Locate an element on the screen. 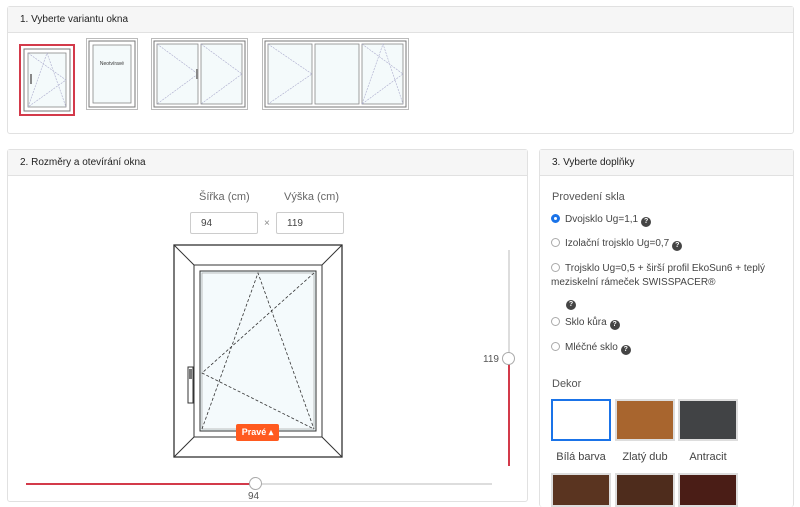  panel-title: 3. Vyberte doplňky is located at coordinates (666, 163).